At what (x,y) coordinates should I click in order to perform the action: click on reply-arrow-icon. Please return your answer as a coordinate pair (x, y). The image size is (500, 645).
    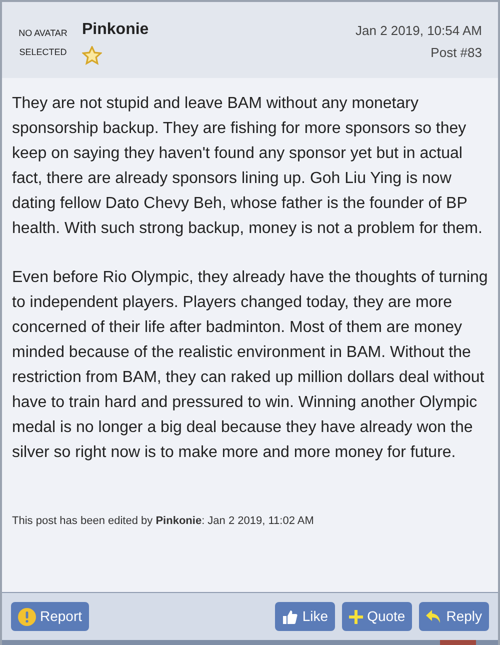
    Looking at the image, I should click on (434, 617).